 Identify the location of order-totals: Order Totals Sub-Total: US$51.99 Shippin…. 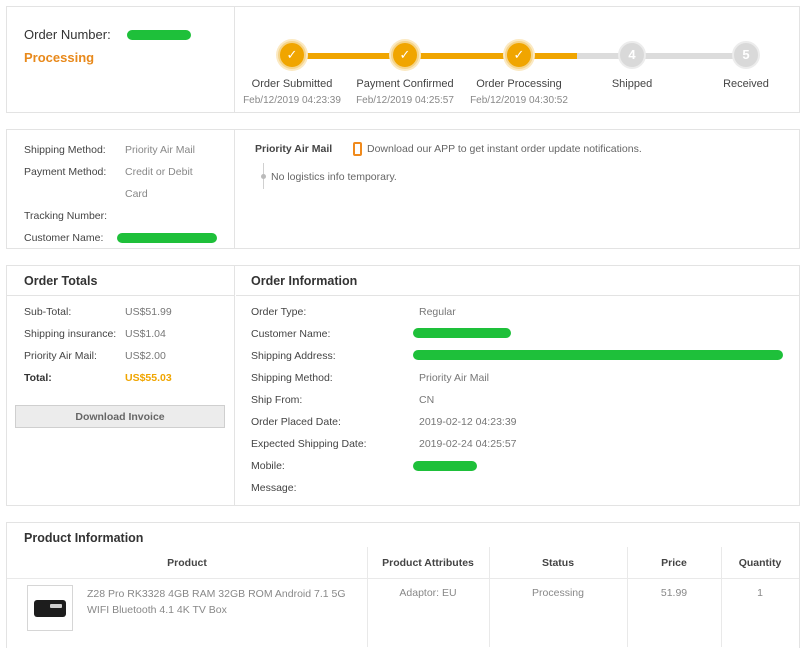
(121, 385).